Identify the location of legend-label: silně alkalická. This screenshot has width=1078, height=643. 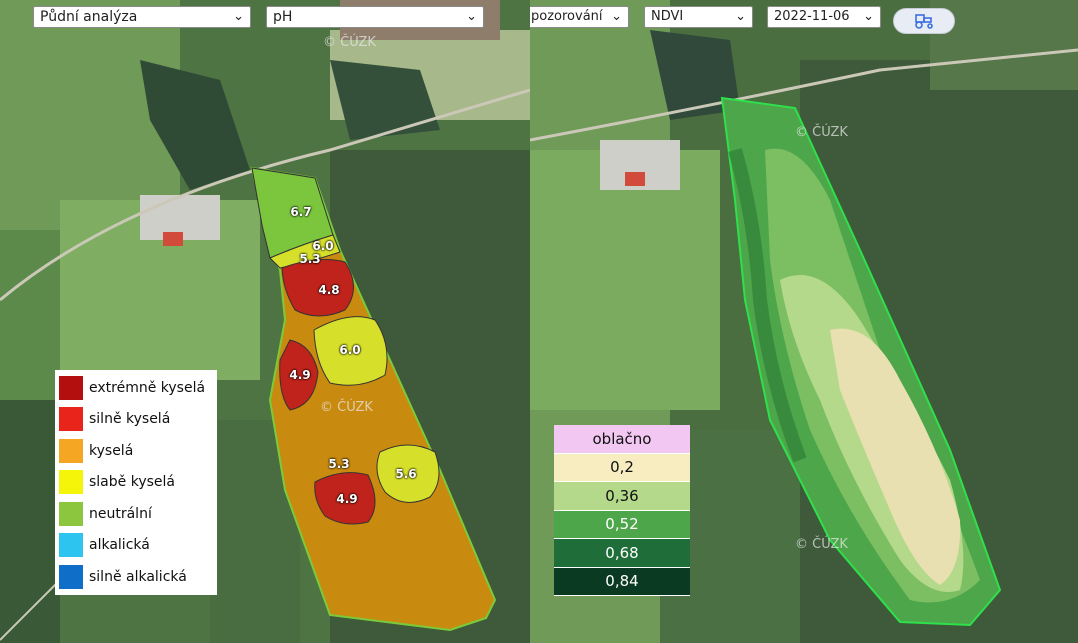
(138, 576).